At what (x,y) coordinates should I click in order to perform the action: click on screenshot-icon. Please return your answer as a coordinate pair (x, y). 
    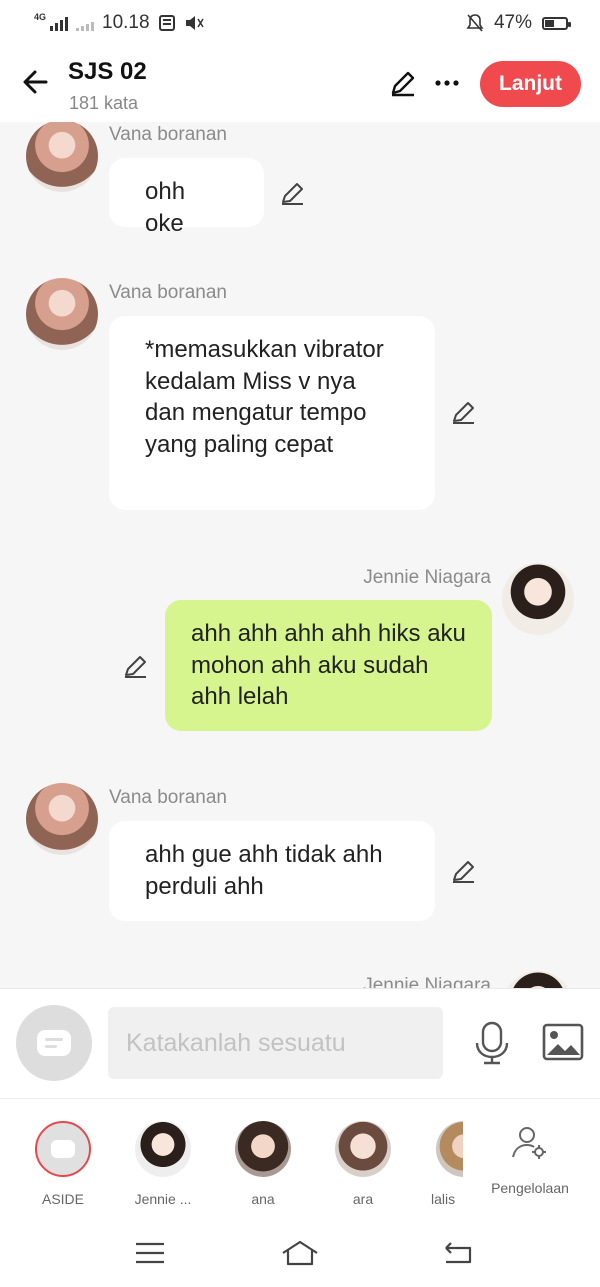
    Looking at the image, I should click on (166, 23).